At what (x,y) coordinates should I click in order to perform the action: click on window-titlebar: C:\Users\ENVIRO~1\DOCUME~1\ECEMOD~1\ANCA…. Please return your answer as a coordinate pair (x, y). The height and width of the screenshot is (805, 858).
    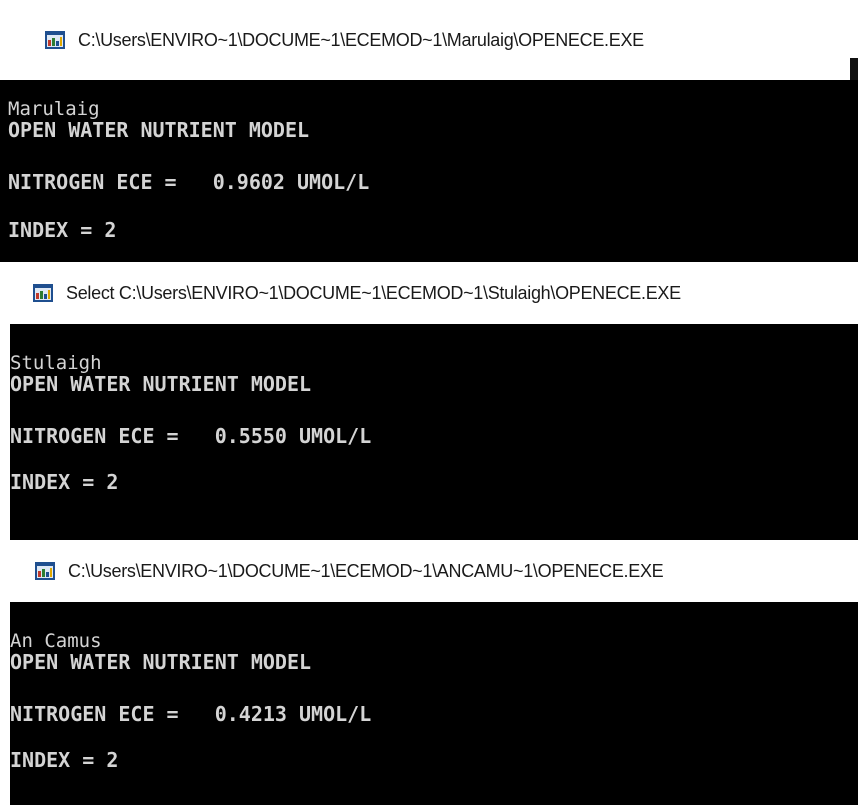
    Looking at the image, I should click on (429, 571).